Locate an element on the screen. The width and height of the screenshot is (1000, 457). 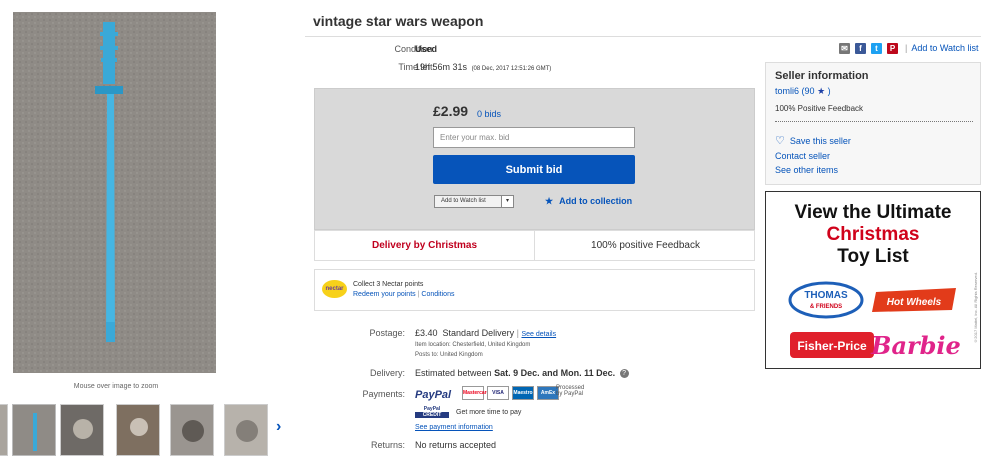
see-details-link: See details is located at coordinates (538, 334).